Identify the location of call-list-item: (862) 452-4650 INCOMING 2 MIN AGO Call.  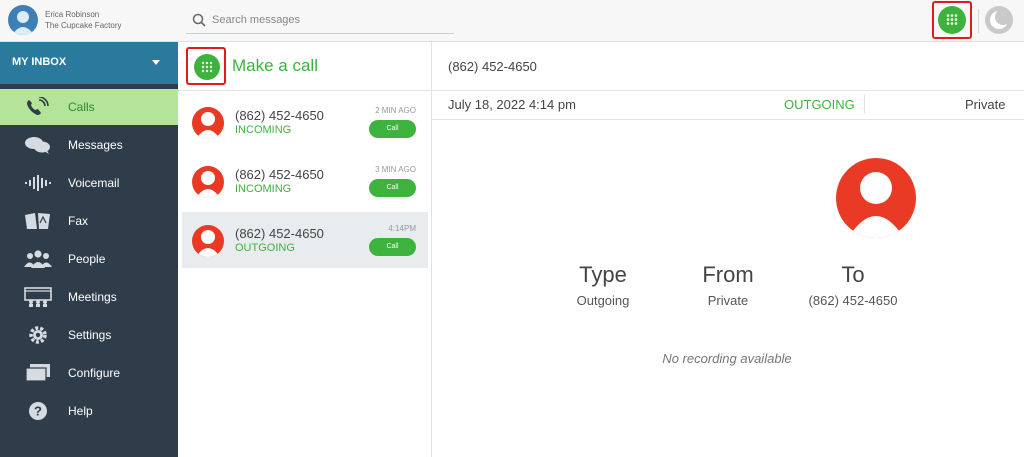
(305, 122).